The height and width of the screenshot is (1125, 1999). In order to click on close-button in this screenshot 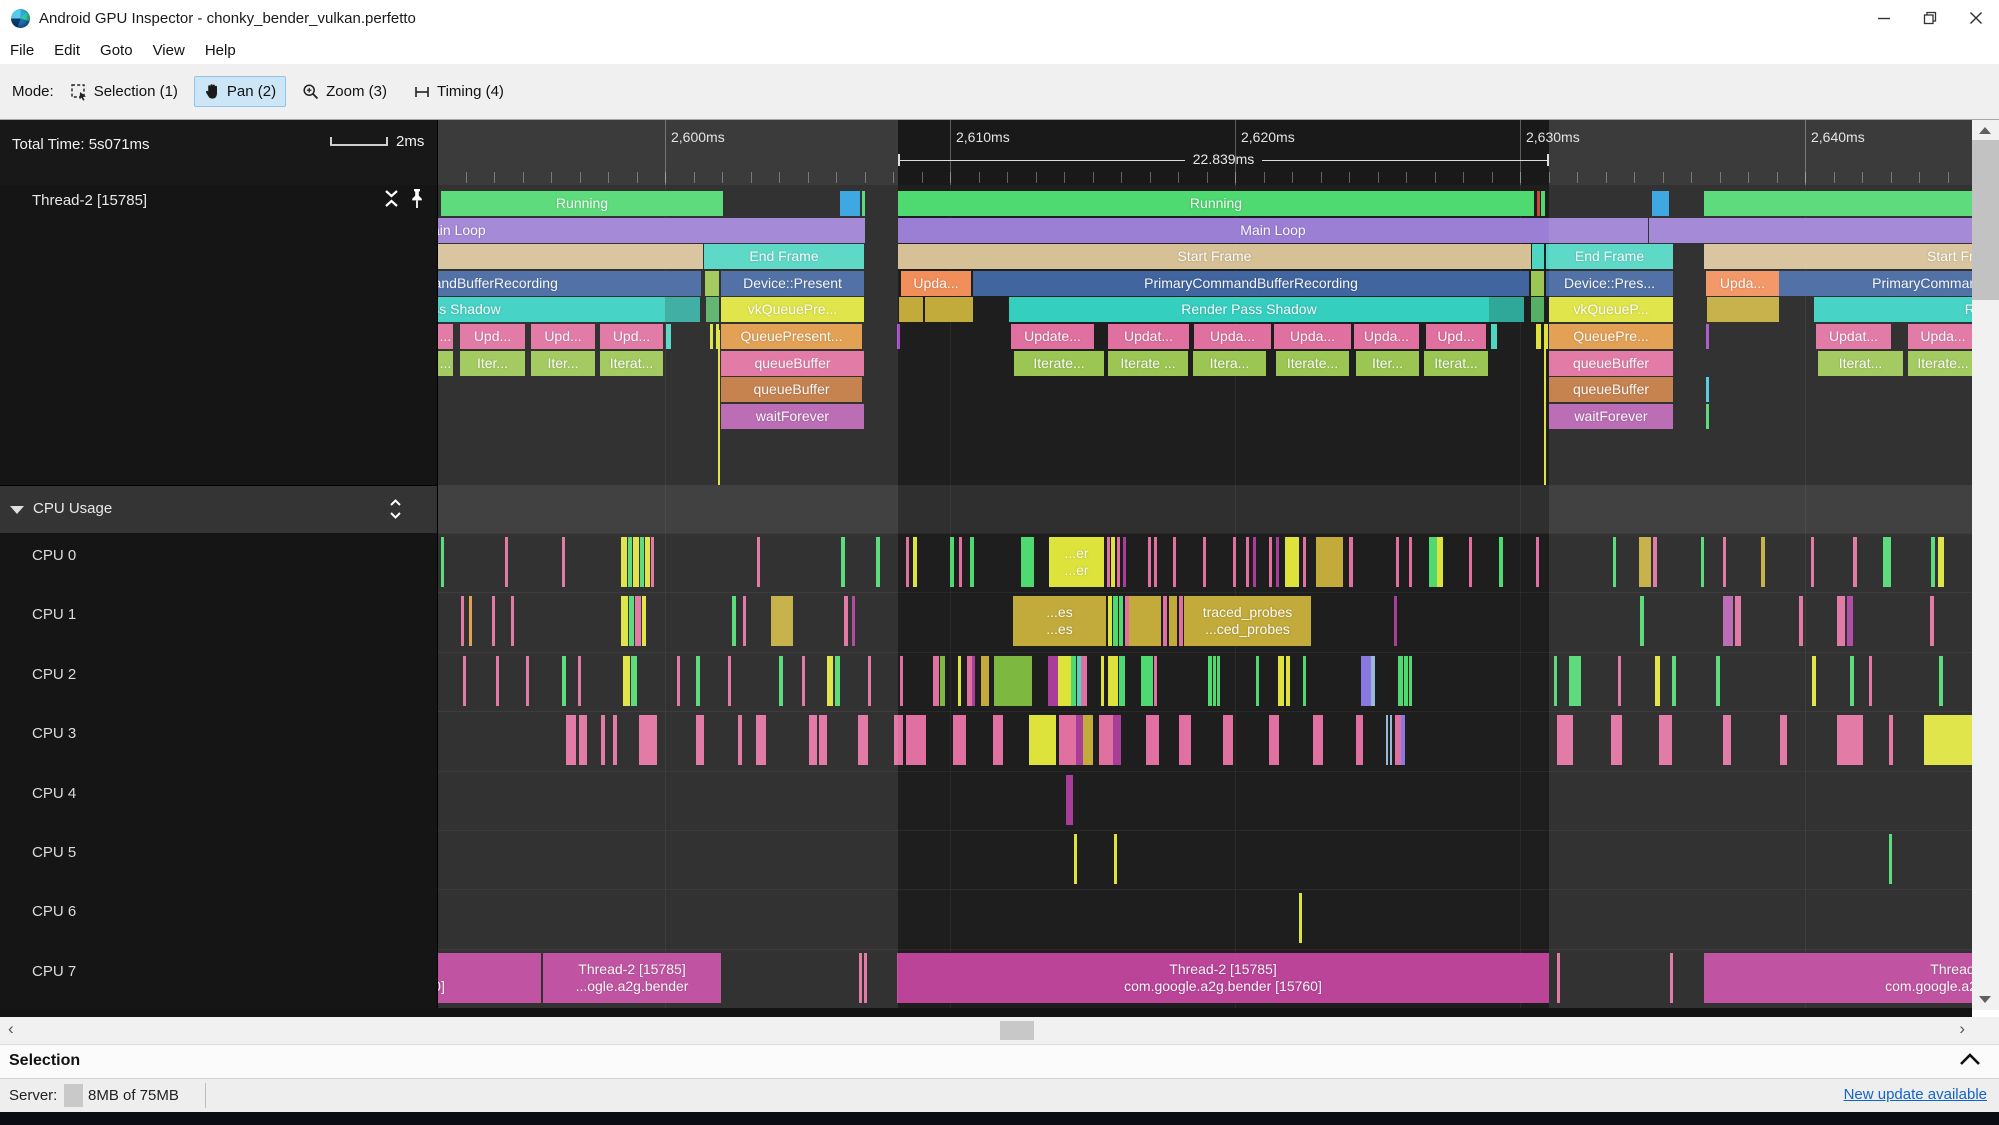, I will do `click(1976, 18)`.